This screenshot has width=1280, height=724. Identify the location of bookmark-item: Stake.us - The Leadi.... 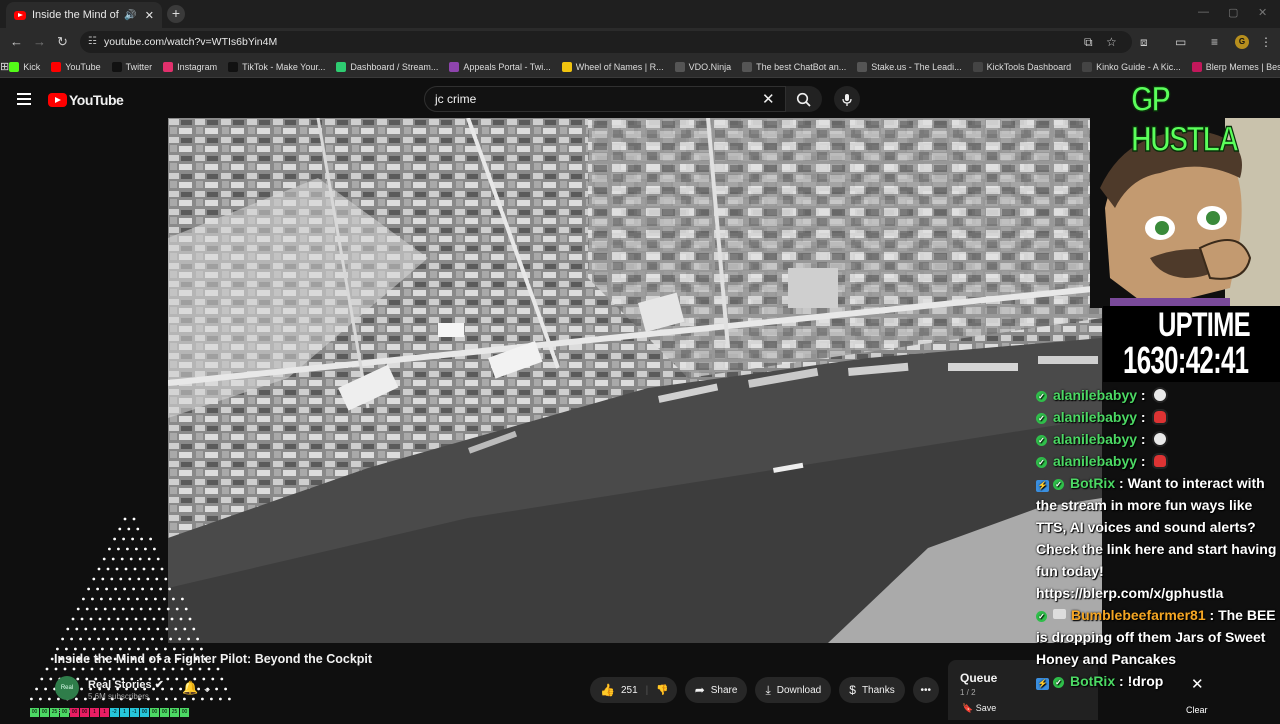
(909, 66).